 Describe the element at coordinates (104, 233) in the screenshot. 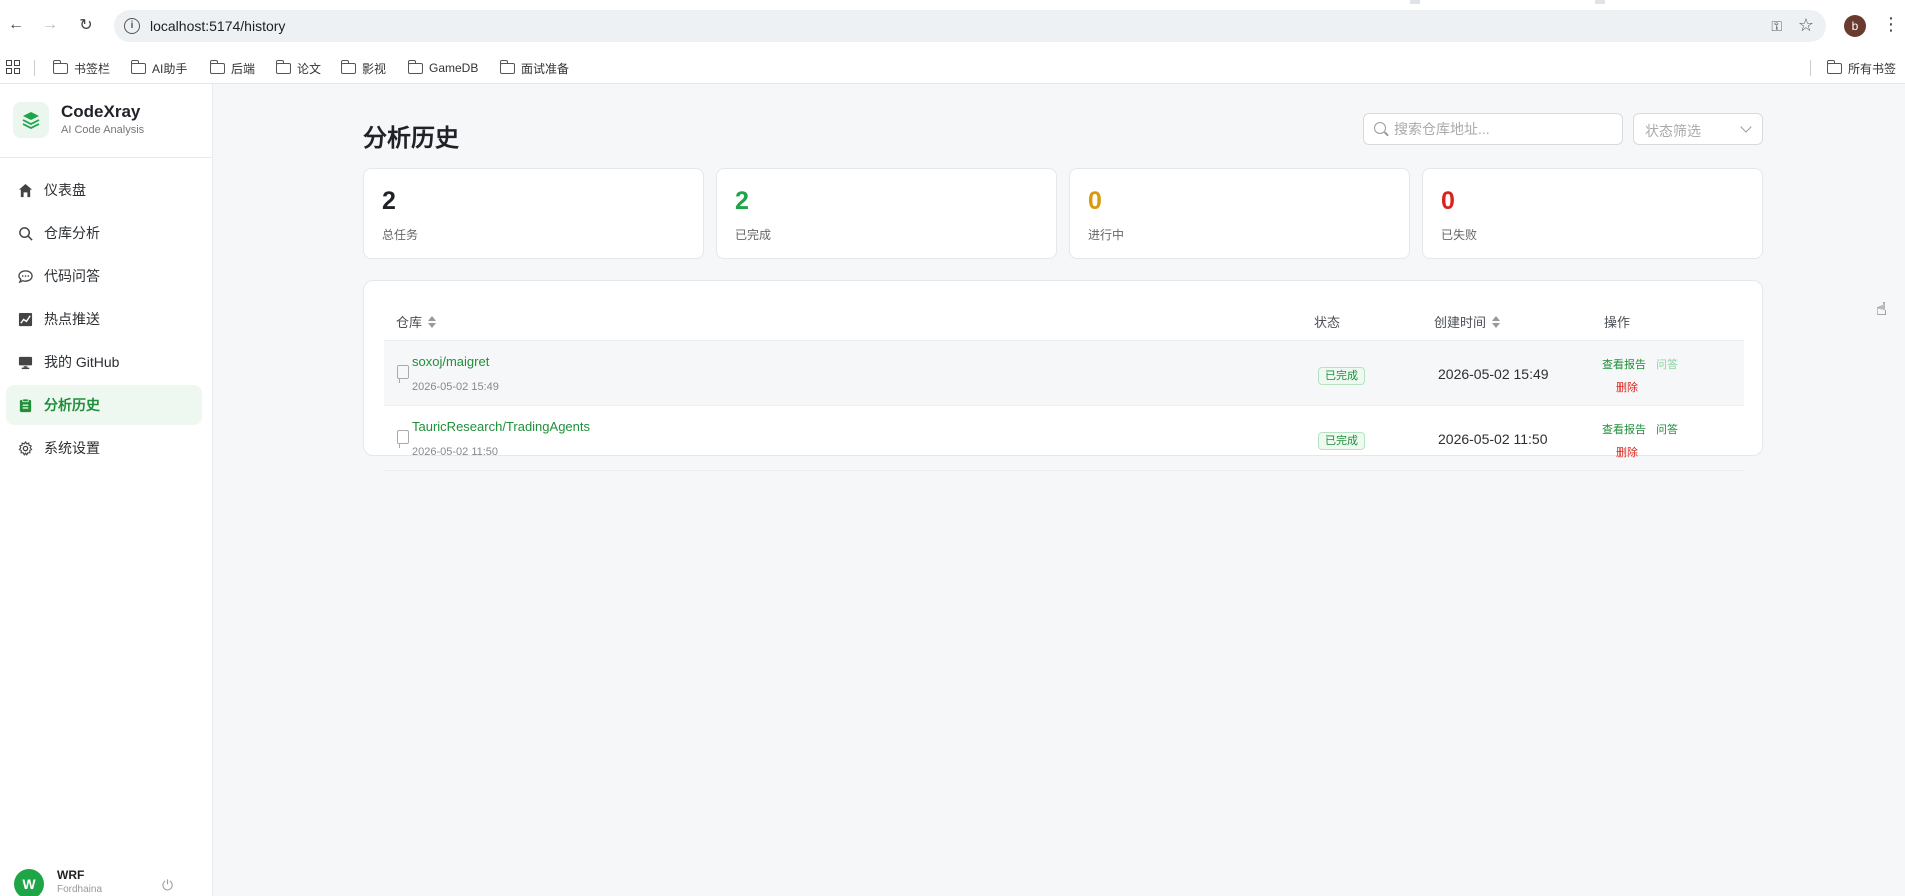

I see `sidebar-item-repo-analysis: 仓库分析` at that location.